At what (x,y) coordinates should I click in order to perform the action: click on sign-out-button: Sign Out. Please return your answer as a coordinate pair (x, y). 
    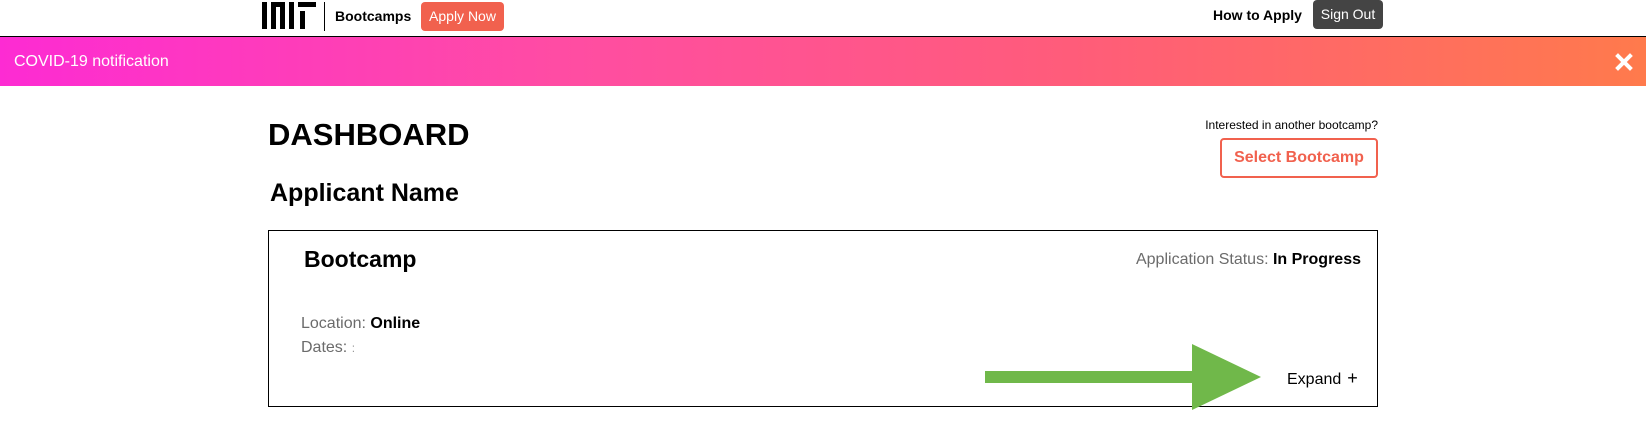
    Looking at the image, I should click on (1348, 14).